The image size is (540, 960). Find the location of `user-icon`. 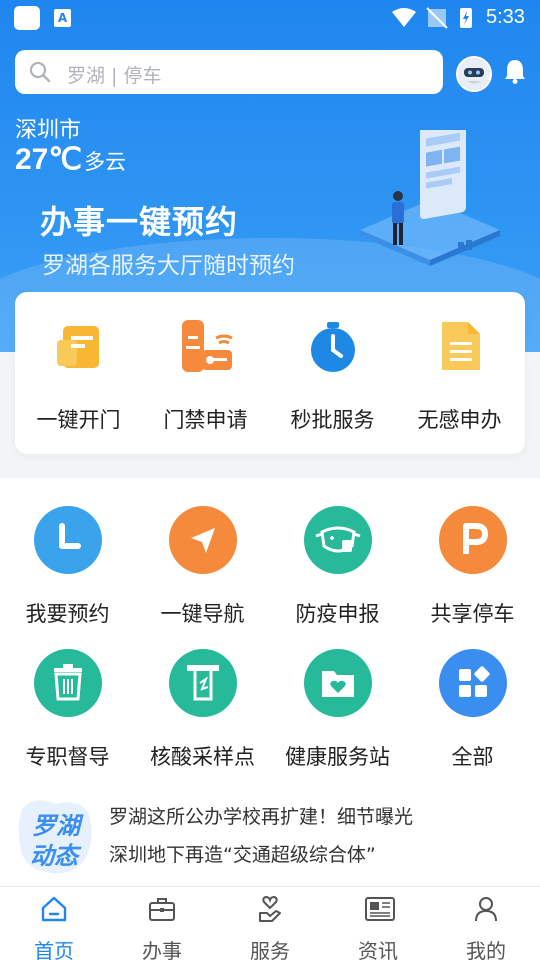

user-icon is located at coordinates (486, 909).